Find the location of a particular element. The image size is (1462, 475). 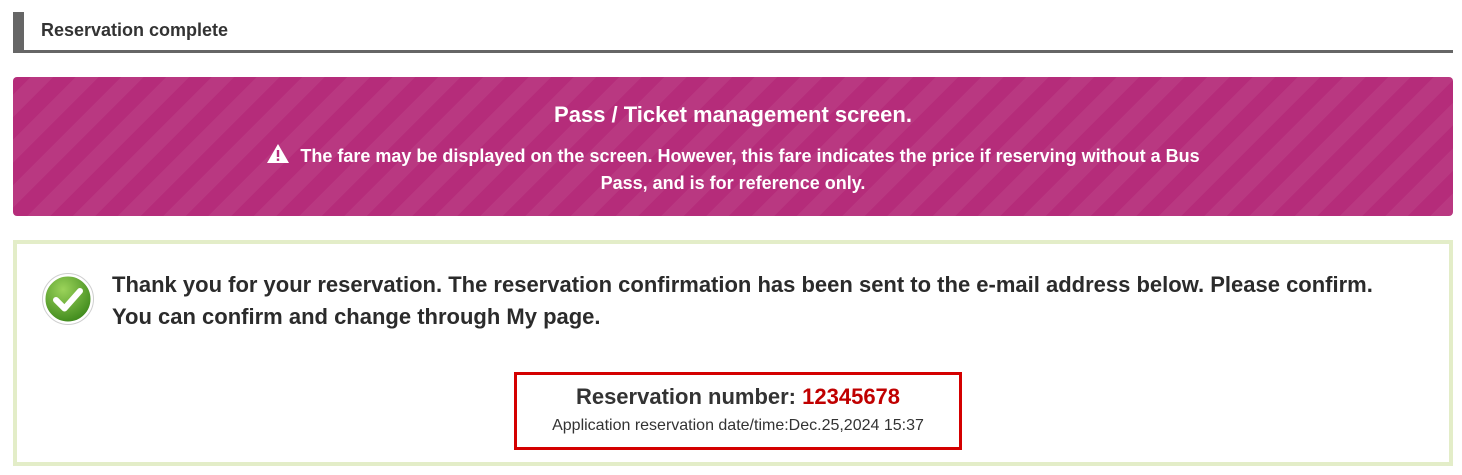

notice-title: Pass / Ticket management screen. is located at coordinates (733, 114).